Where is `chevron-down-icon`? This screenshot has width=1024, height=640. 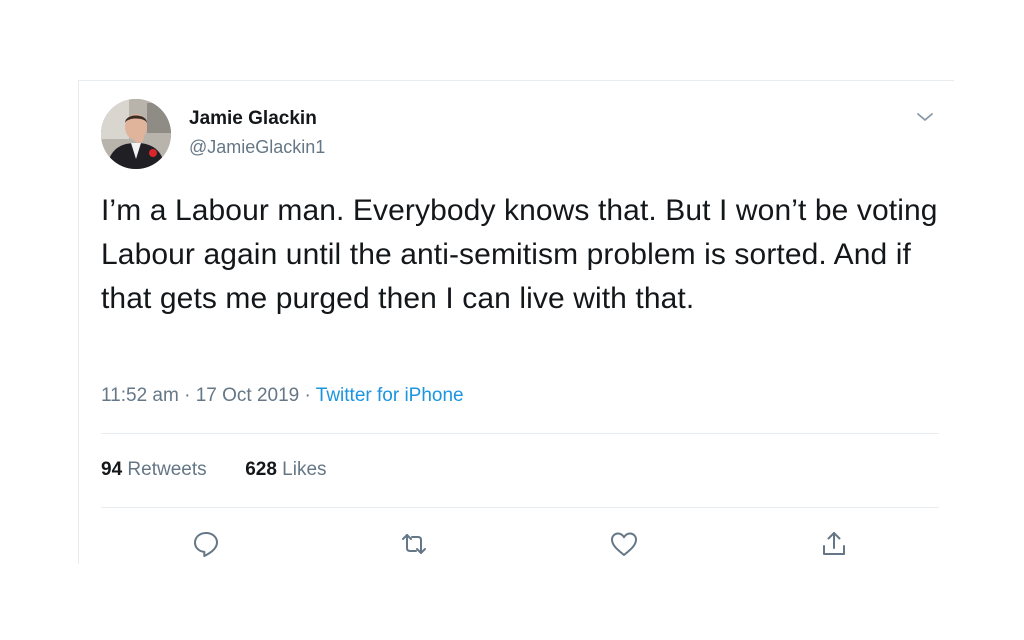
chevron-down-icon is located at coordinates (925, 117).